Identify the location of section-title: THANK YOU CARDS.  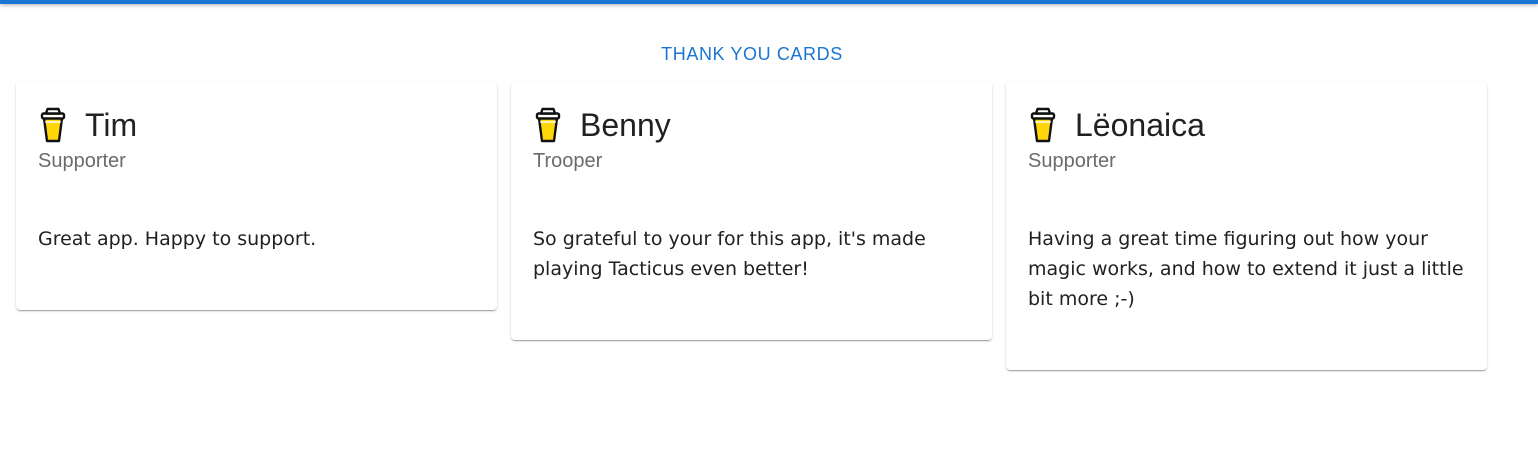
(752, 54).